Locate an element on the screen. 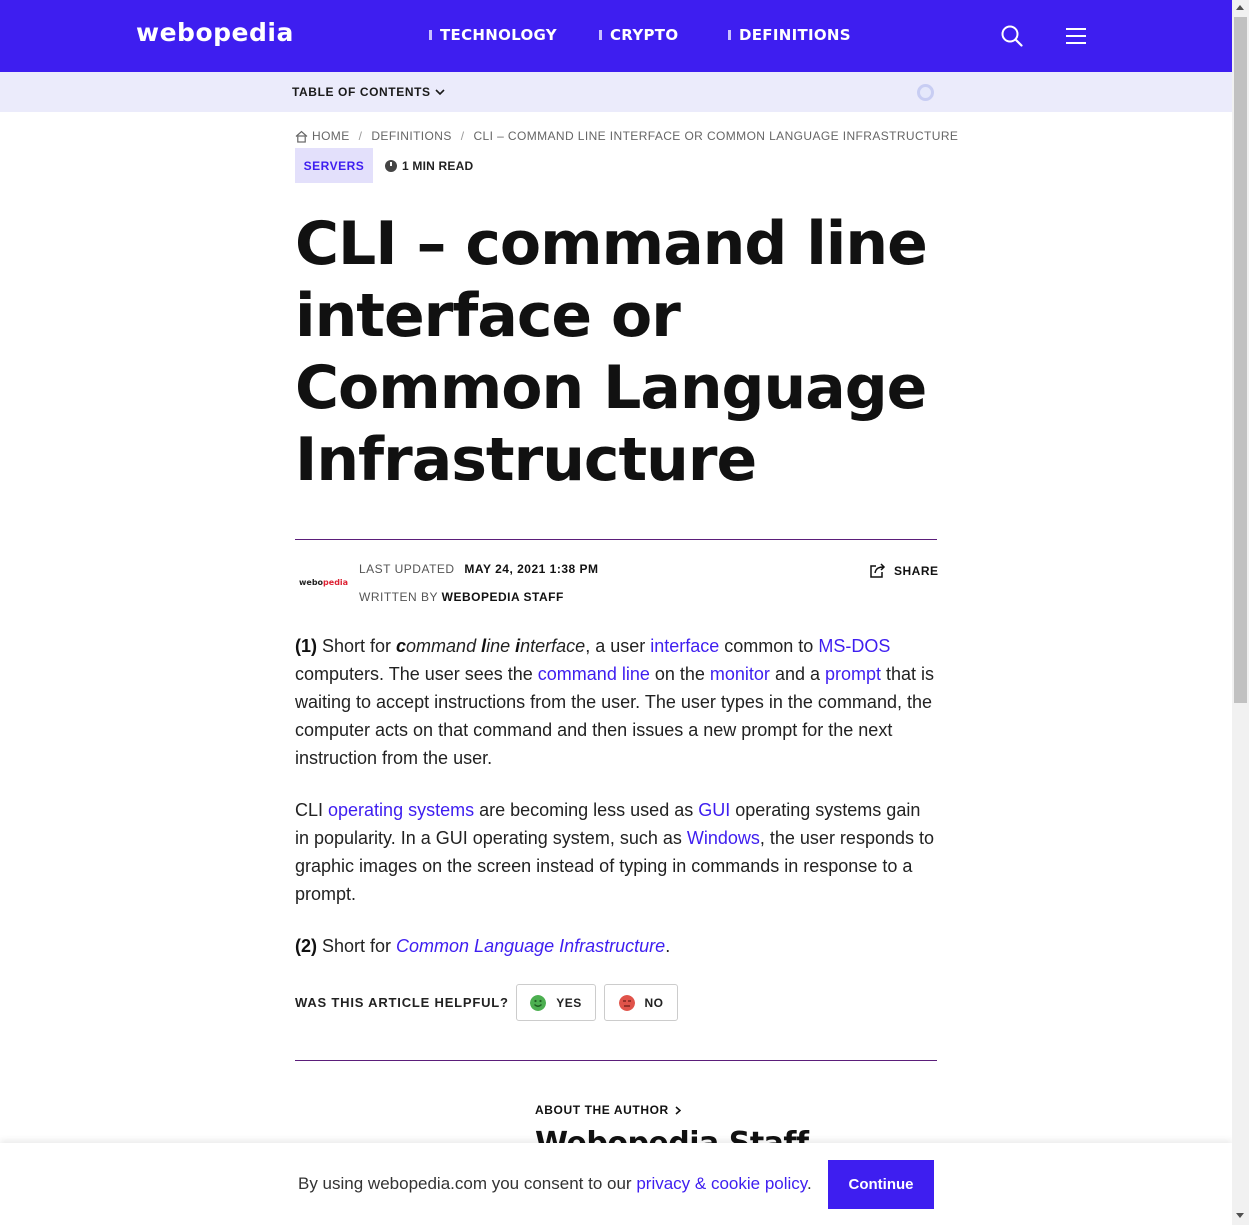 The image size is (1249, 1225). text: CLI is located at coordinates (312, 810).